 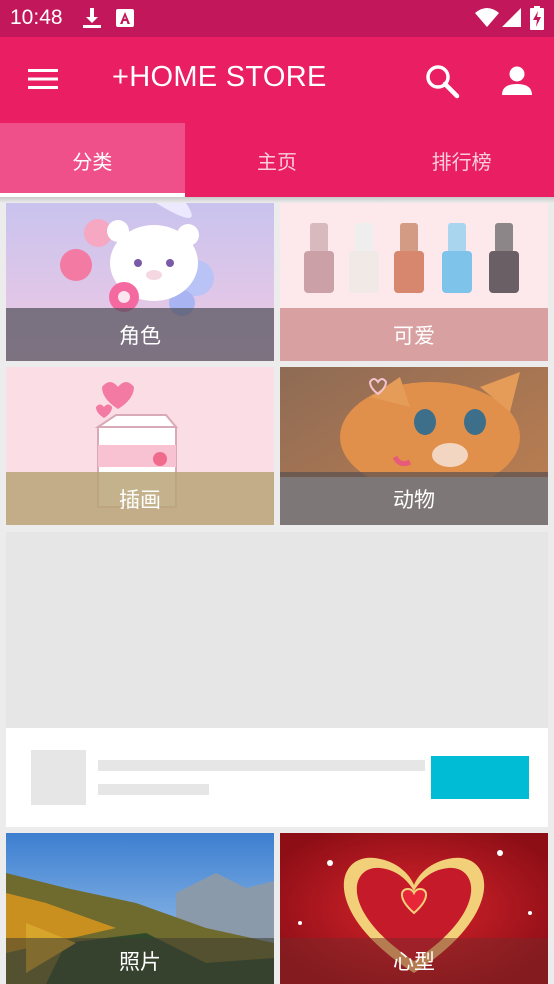 I want to click on signal-icon, so click(x=511, y=17).